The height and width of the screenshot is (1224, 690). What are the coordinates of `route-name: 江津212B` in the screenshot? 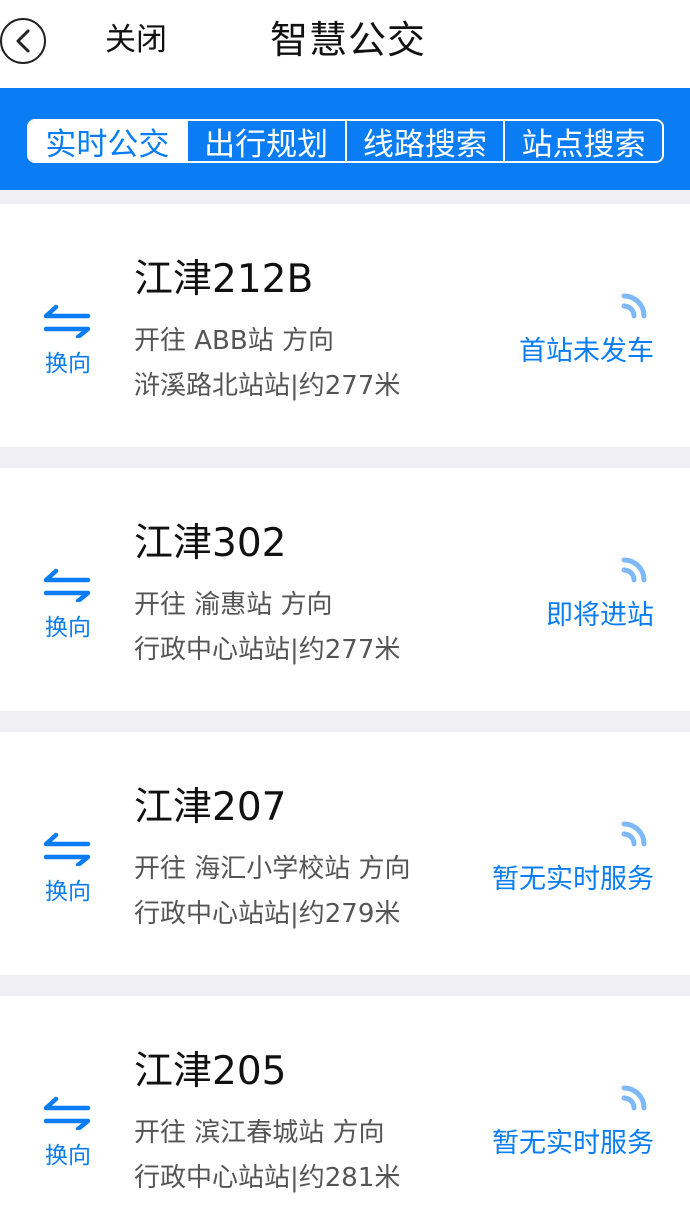 It's located at (224, 279).